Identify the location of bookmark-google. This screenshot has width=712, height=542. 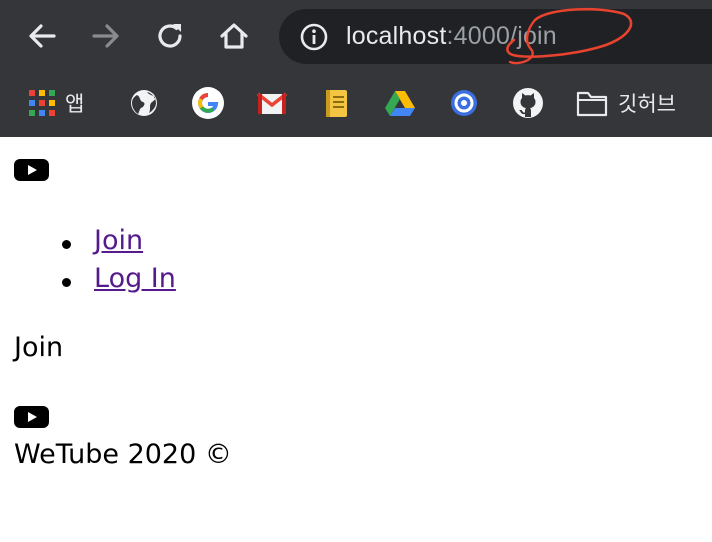
(208, 103).